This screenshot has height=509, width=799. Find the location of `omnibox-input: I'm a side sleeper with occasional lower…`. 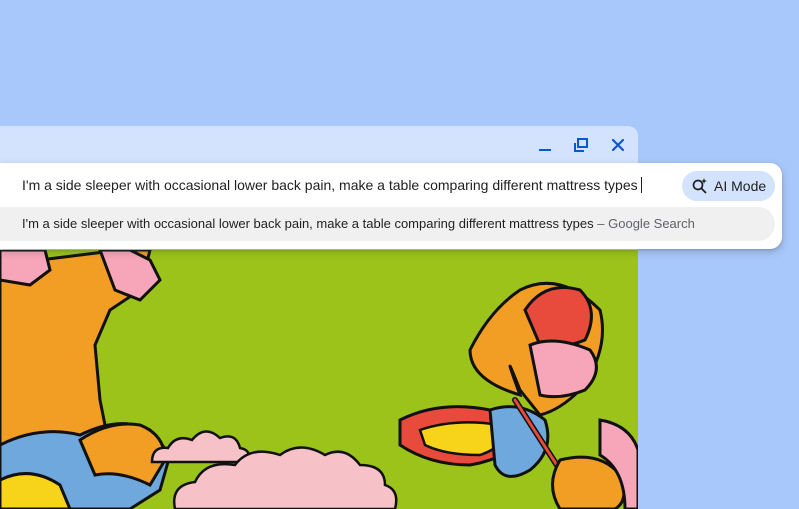

omnibox-input: I'm a side sleeper with occasional lower… is located at coordinates (332, 185).